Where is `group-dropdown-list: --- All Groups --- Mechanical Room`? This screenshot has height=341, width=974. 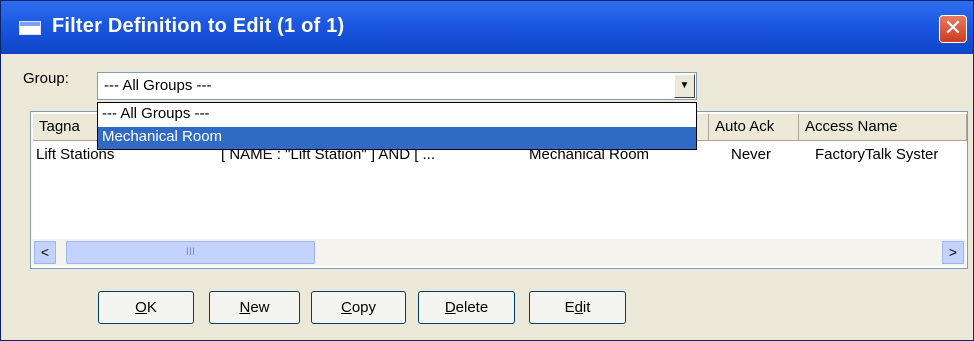 group-dropdown-list: --- All Groups --- Mechanical Room is located at coordinates (397, 126).